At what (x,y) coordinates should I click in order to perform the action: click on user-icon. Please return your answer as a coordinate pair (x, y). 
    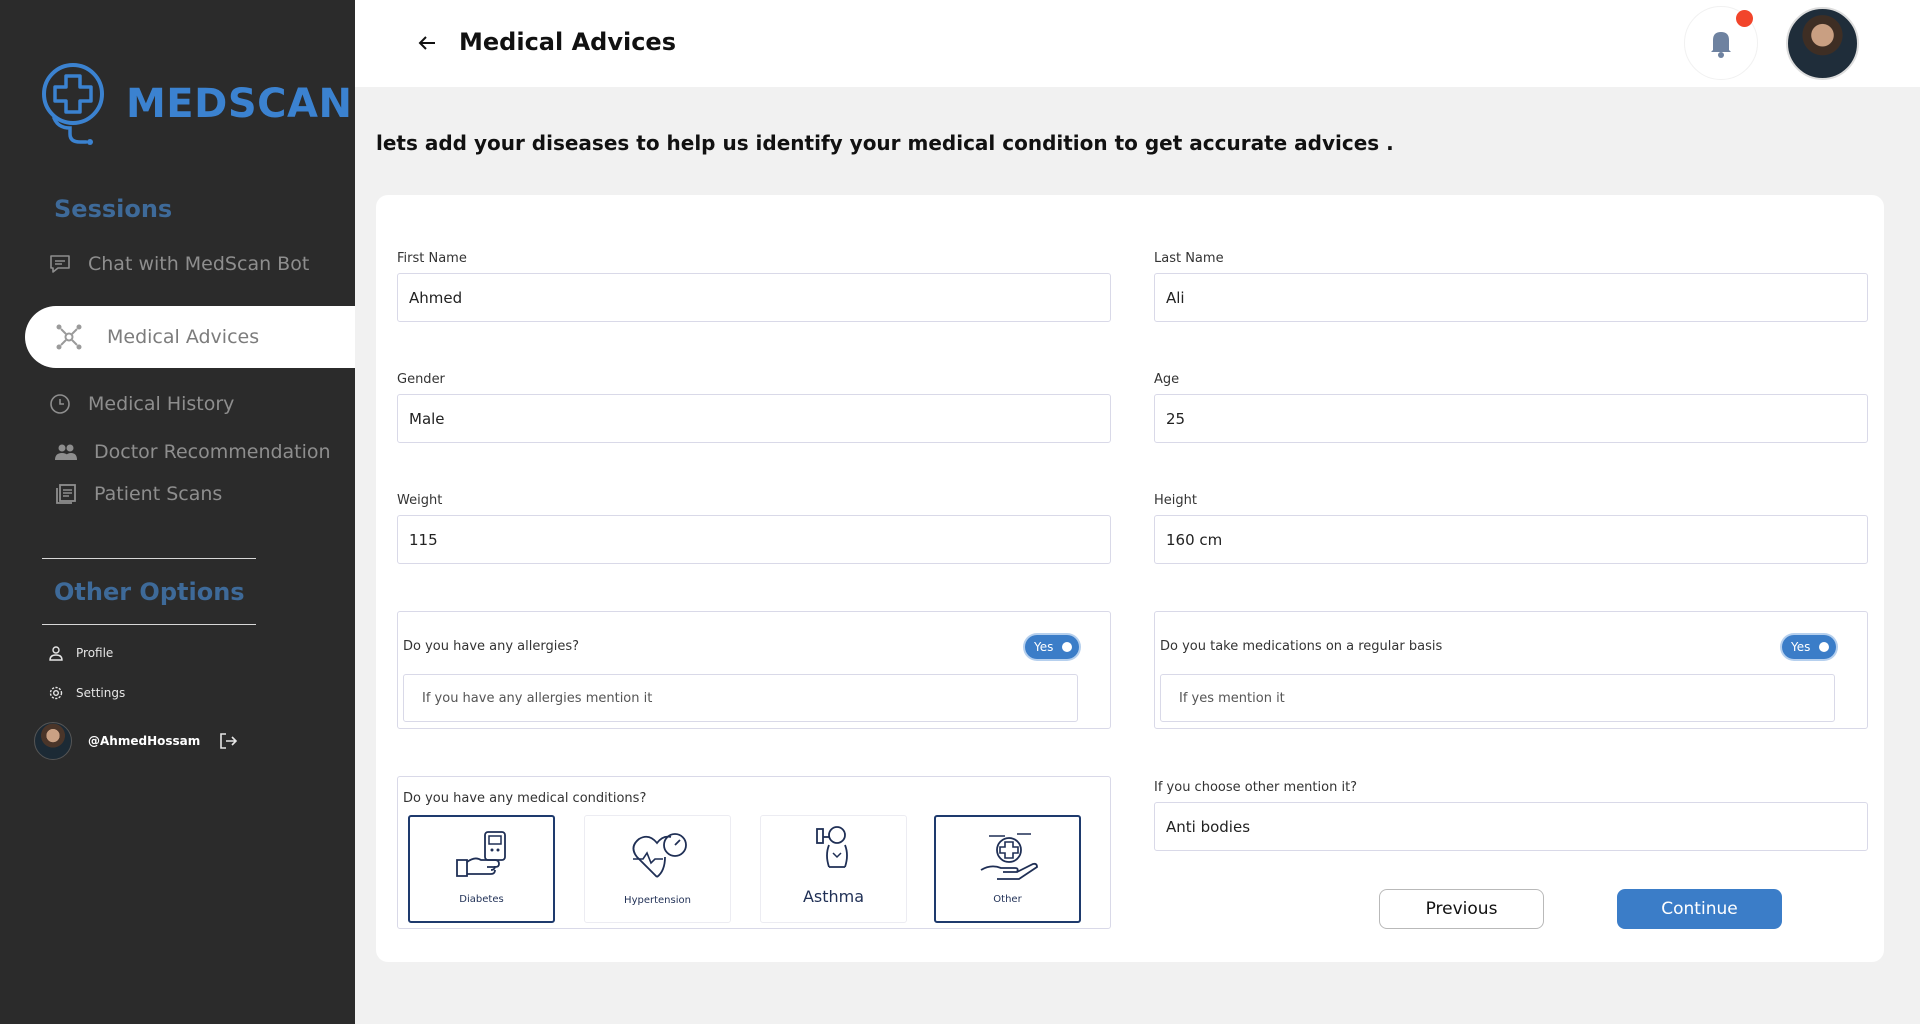
    Looking at the image, I should click on (56, 653).